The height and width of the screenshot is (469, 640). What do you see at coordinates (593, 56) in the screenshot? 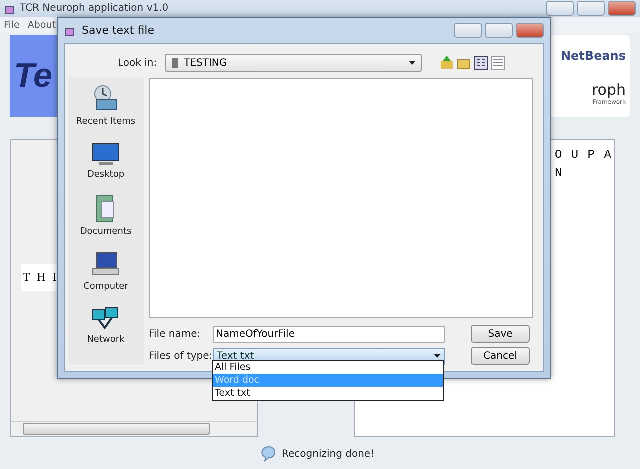
I see `logo-text: NetBeans` at bounding box center [593, 56].